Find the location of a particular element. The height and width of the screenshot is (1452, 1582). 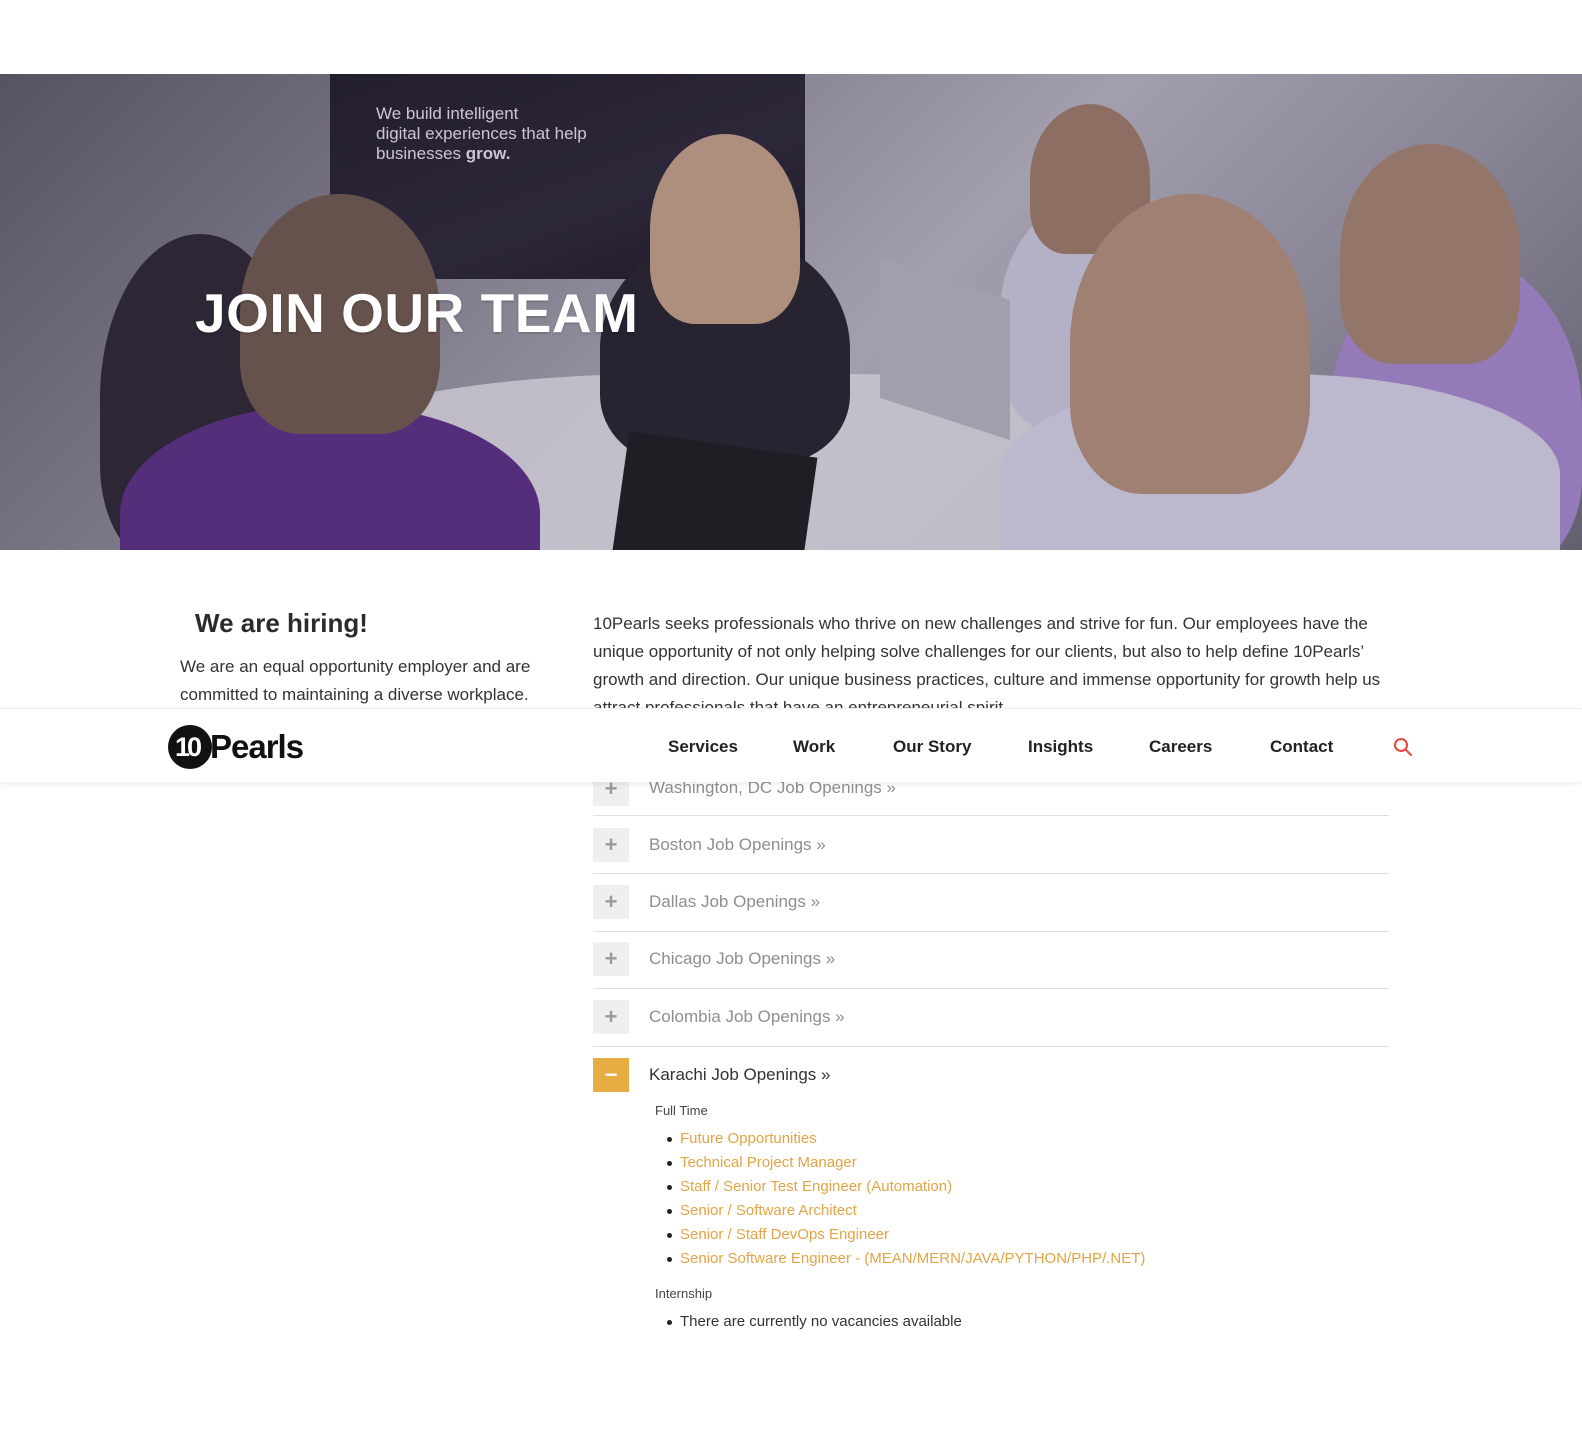

list-item: Technical Project Manager is located at coordinates (906, 1163).